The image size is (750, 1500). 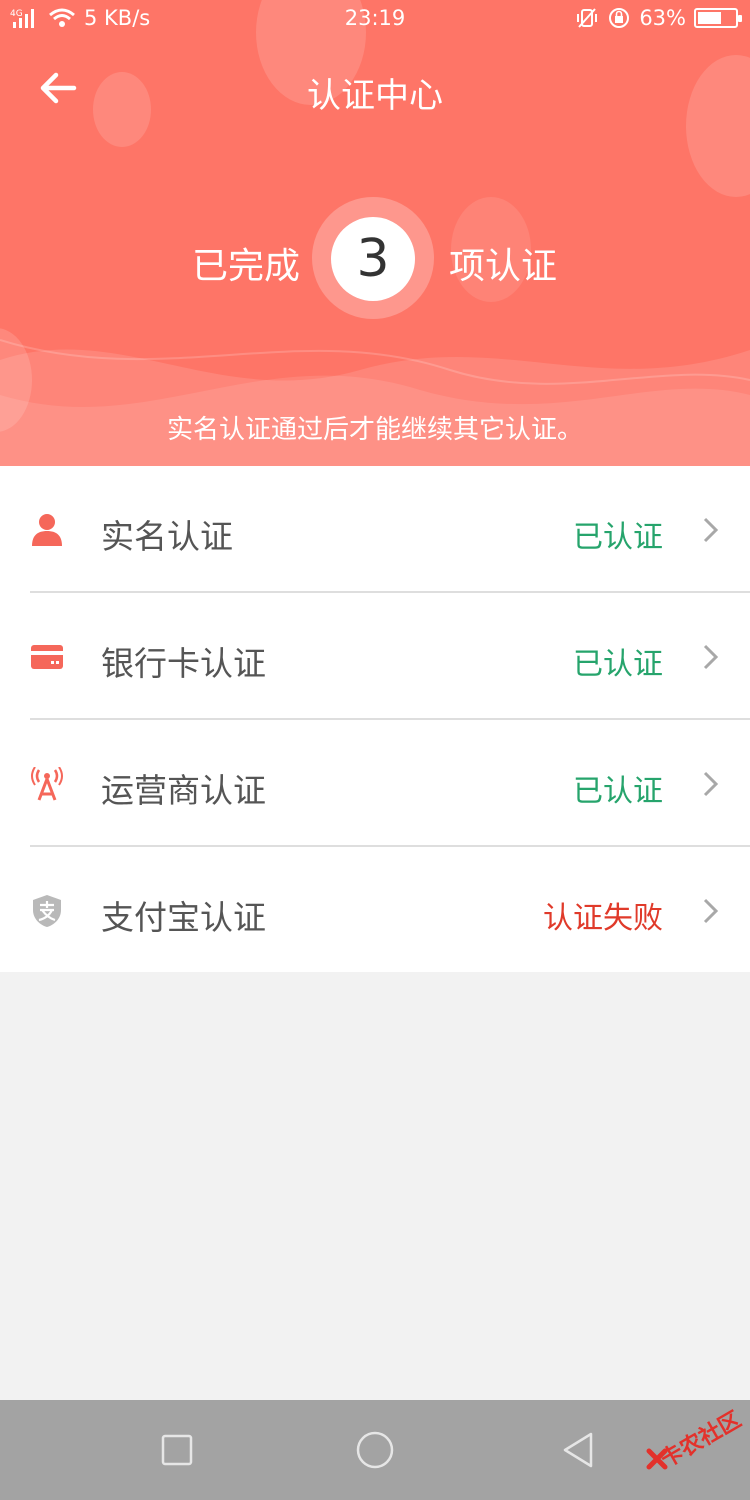 I want to click on system-nav-bar, so click(x=375, y=1450).